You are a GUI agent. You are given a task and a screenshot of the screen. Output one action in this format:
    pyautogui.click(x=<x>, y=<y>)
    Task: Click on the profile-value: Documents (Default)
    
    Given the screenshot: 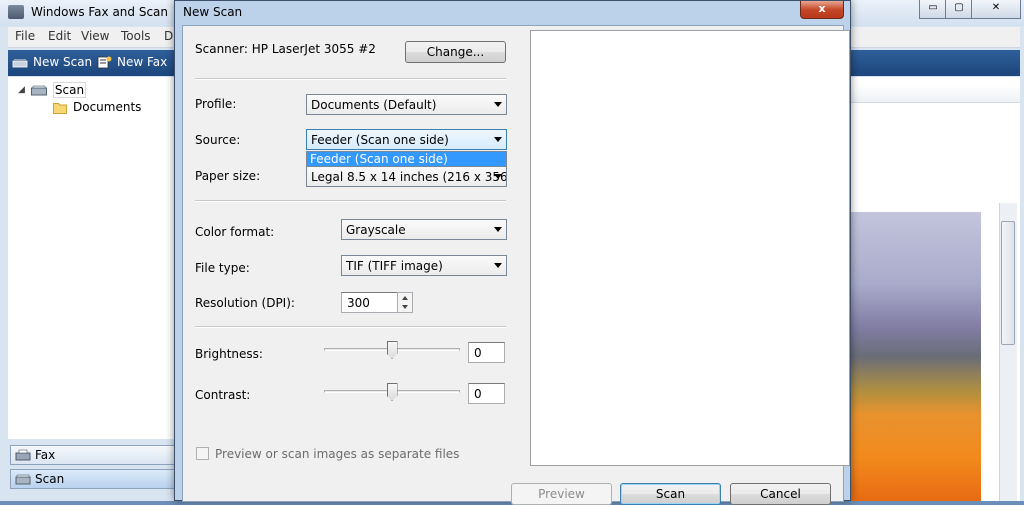 What is the action you would take?
    pyautogui.click(x=374, y=105)
    